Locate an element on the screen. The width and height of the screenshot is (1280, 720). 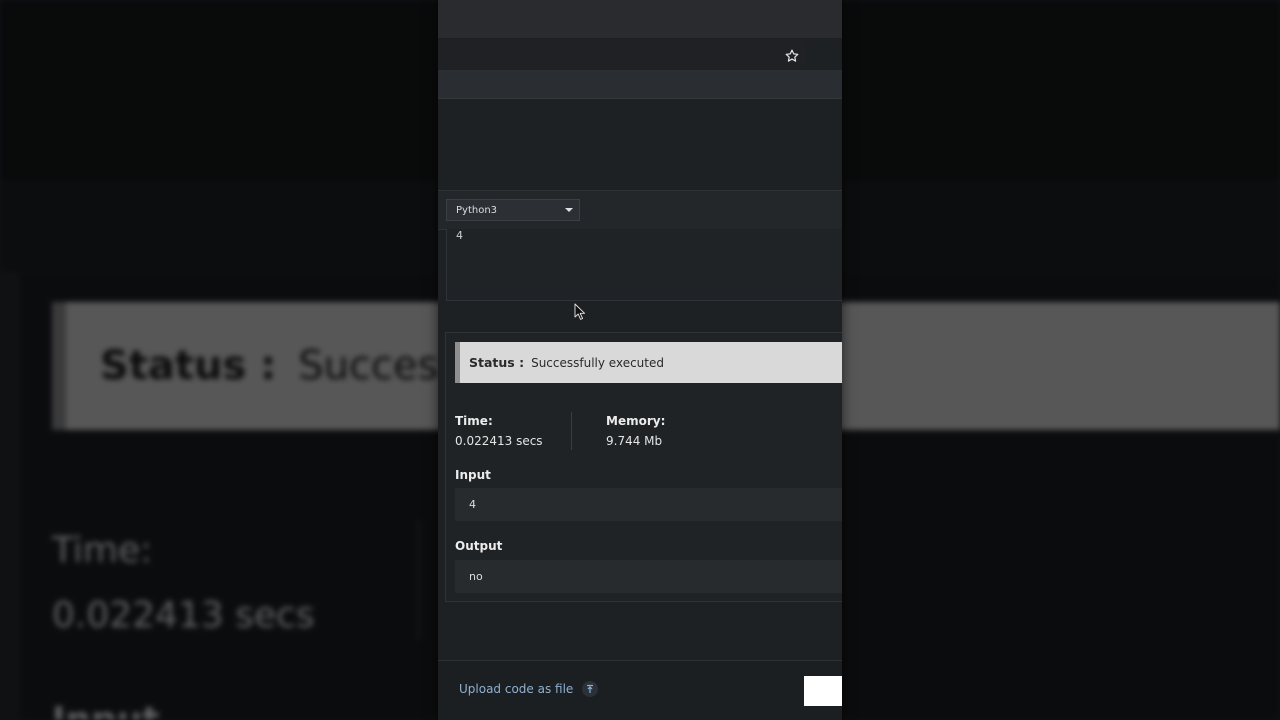
submit-button is located at coordinates (823, 691).